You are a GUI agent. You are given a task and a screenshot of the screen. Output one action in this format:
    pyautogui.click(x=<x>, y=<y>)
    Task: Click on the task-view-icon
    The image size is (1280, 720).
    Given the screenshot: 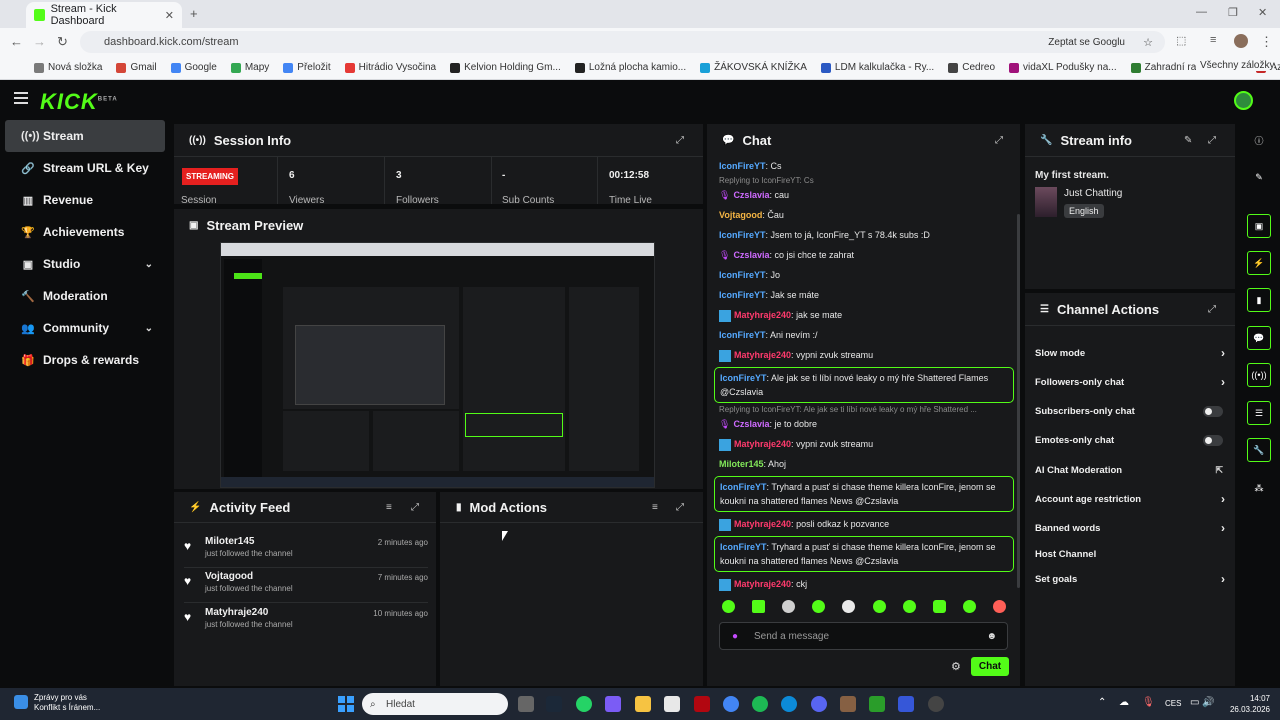 What is the action you would take?
    pyautogui.click(x=526, y=704)
    